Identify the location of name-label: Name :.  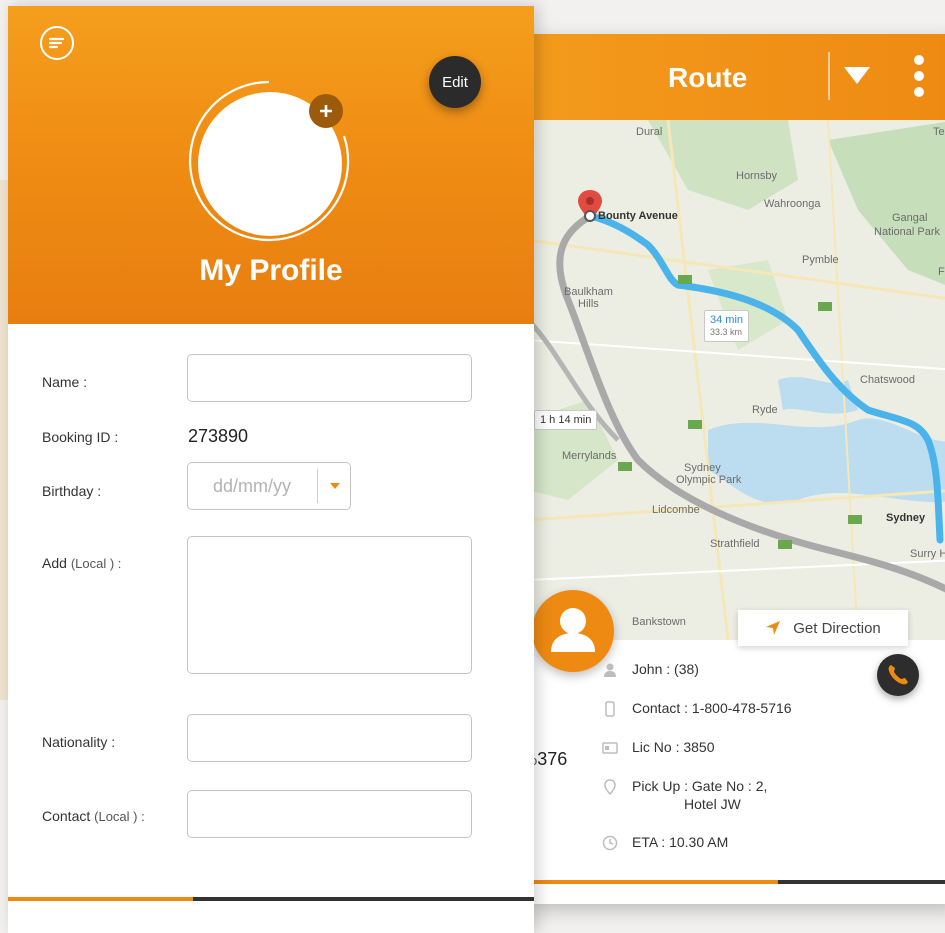
(65, 382).